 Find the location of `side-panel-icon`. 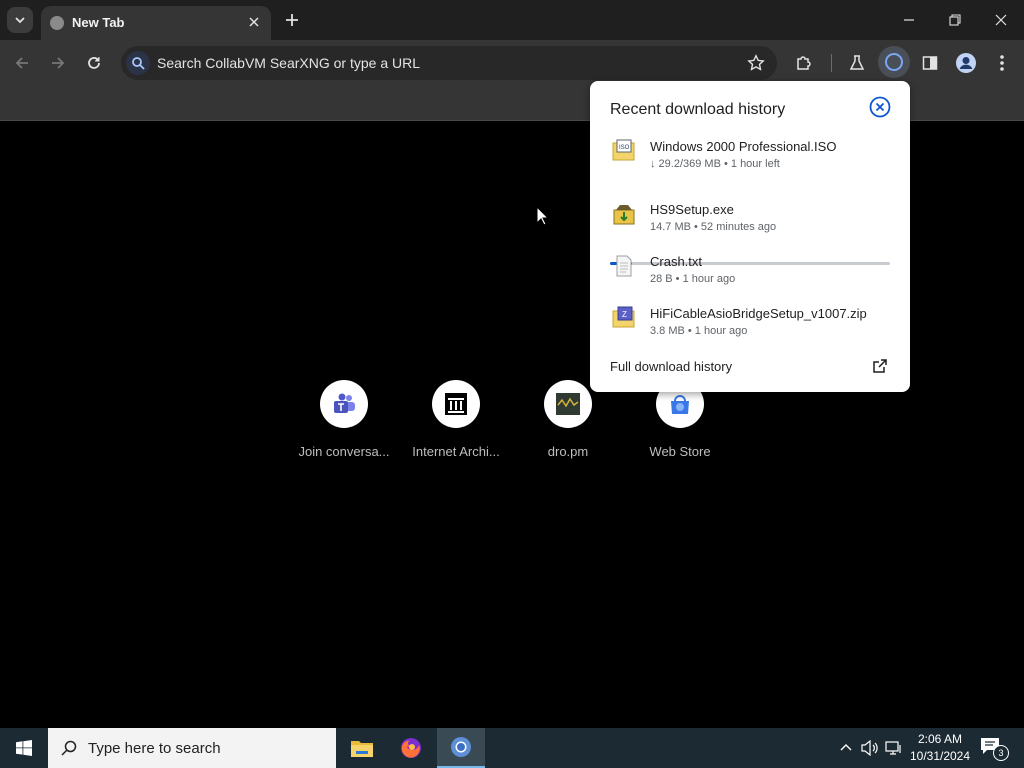

side-panel-icon is located at coordinates (930, 63).